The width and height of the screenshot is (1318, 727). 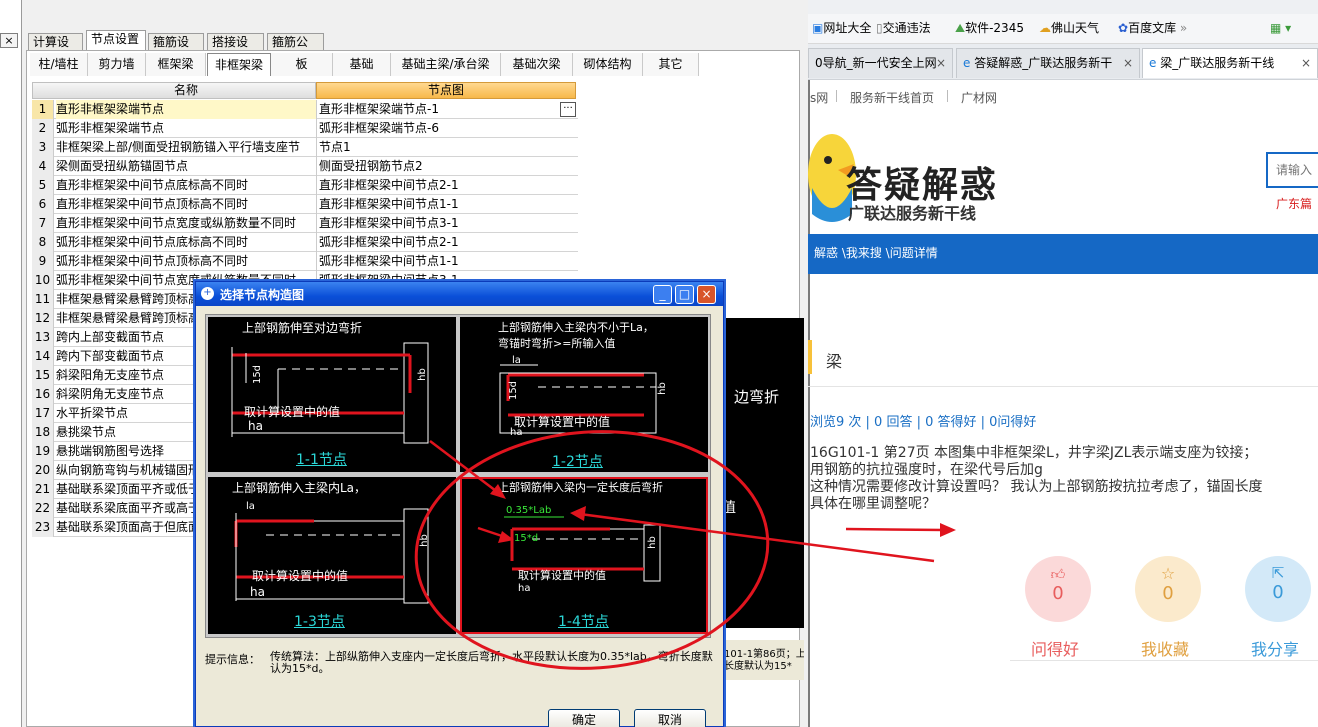 What do you see at coordinates (446, 147) in the screenshot?
I see `node-diagram-cell: 节点1` at bounding box center [446, 147].